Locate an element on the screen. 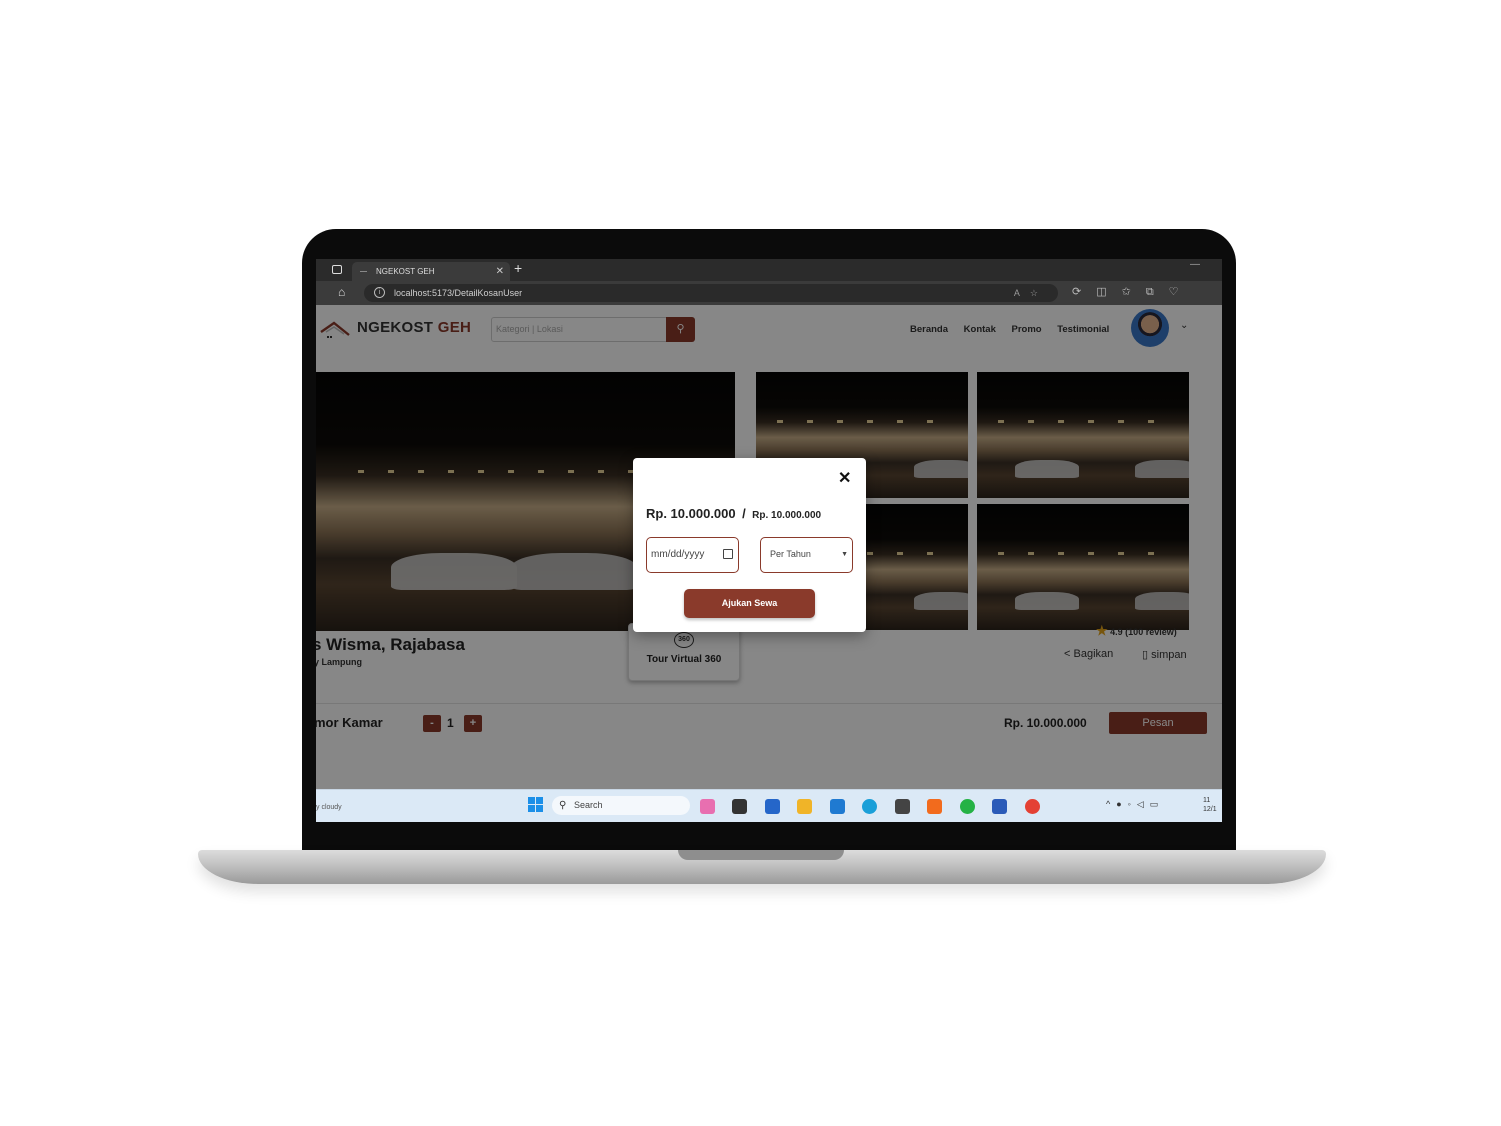  modal-price: Rp. 10.000.000 / Rp. 10.000.000 is located at coordinates (733, 514).